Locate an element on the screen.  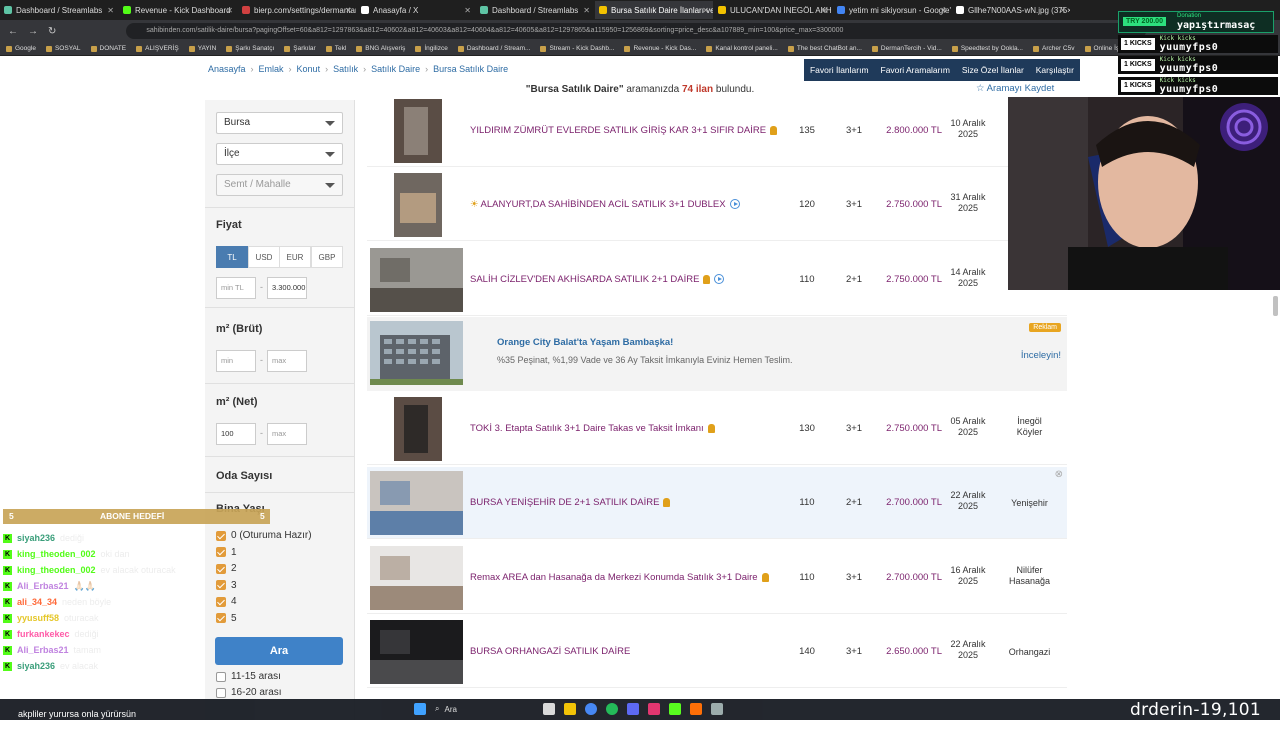
instagram-icon is located at coordinates (654, 709).